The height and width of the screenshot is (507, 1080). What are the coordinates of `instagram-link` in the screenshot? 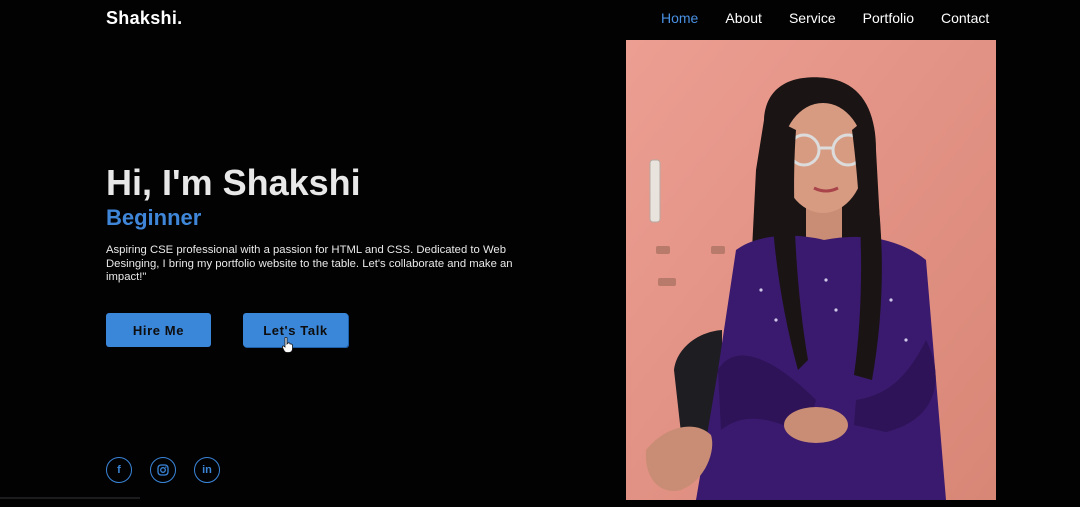 It's located at (163, 470).